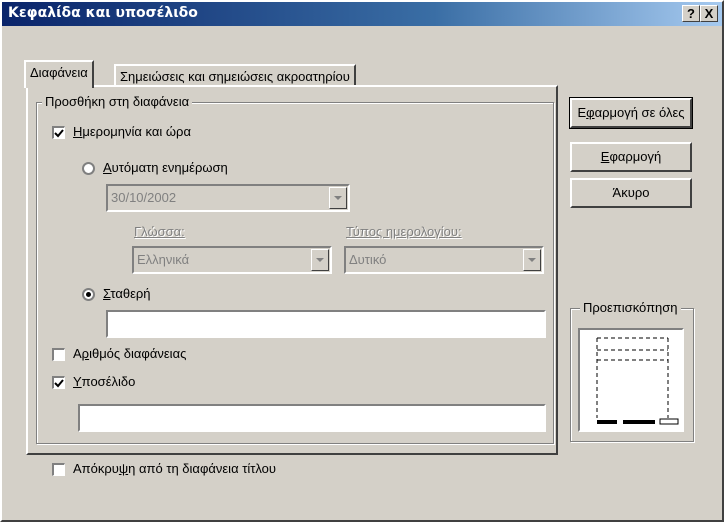  Describe the element at coordinates (163, 259) in the screenshot. I see `language-value: Ελληνικά` at that location.